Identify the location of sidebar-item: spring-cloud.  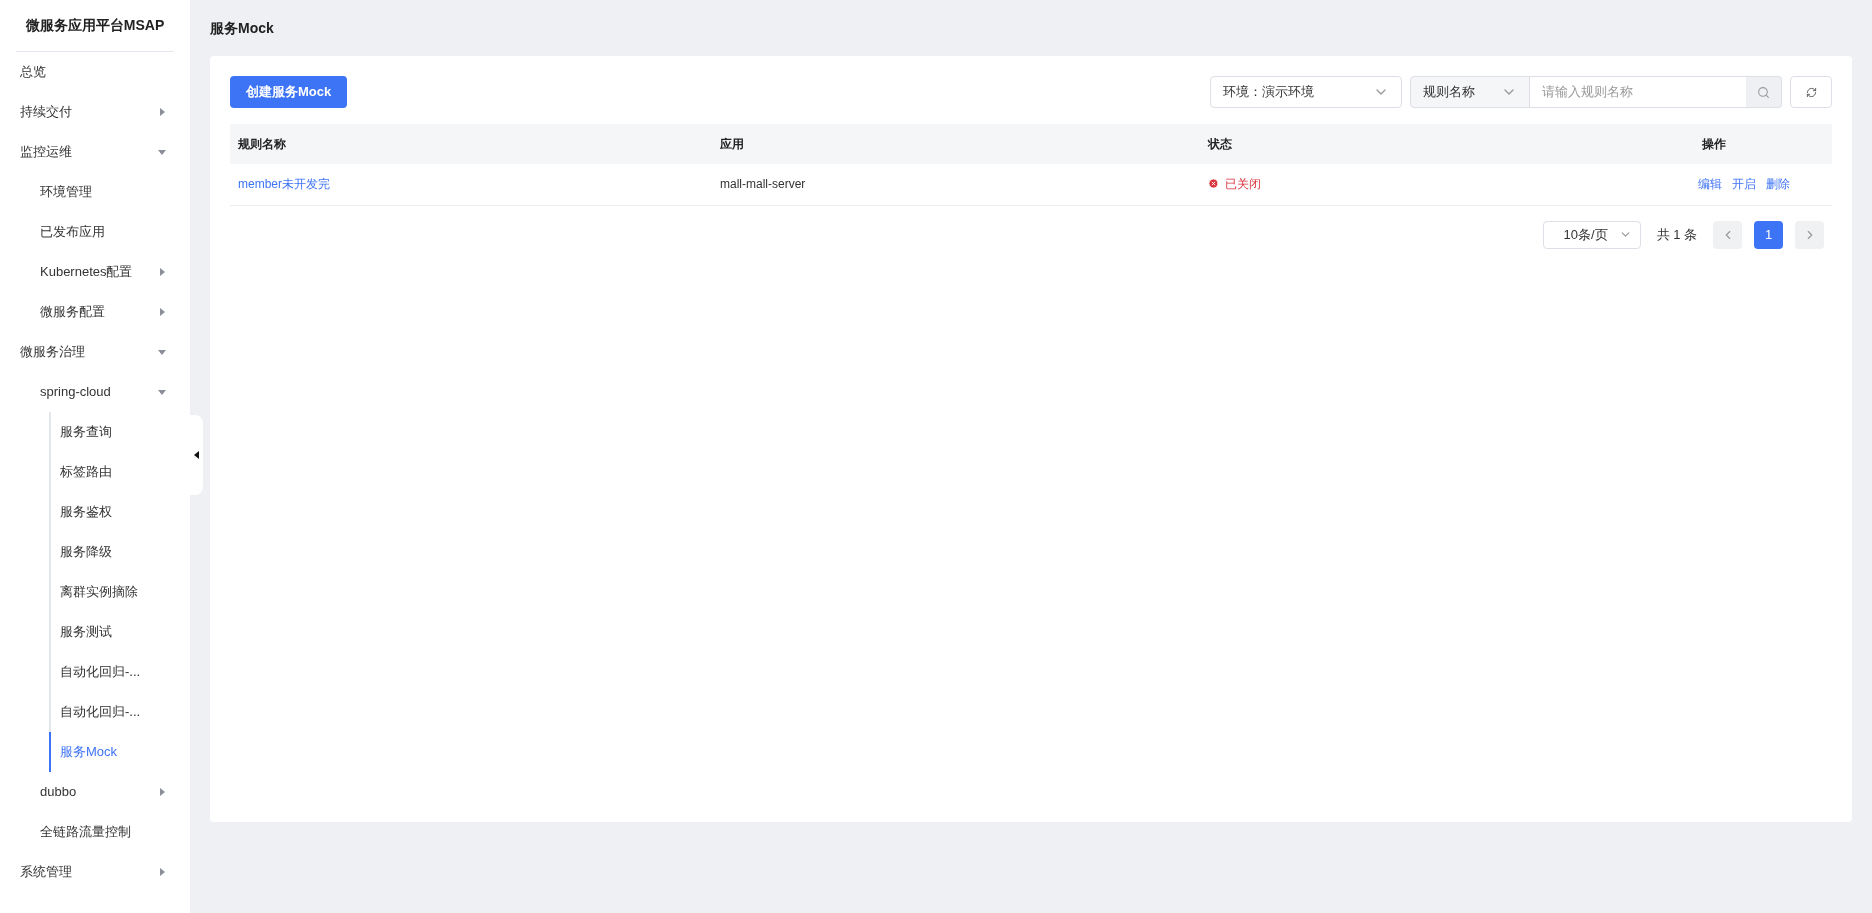
(103, 392).